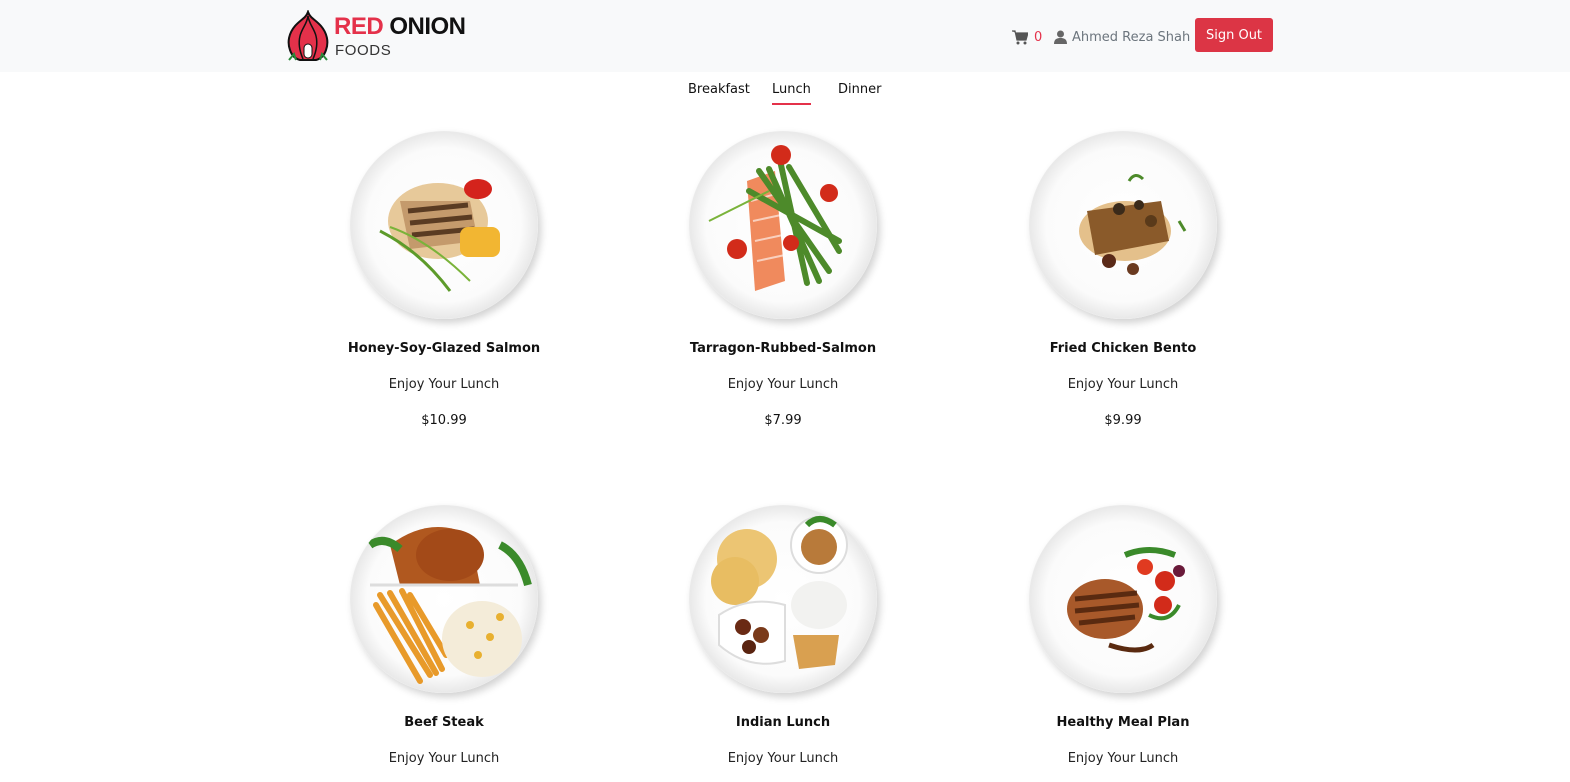  What do you see at coordinates (1060, 37) in the screenshot?
I see `user-icon` at bounding box center [1060, 37].